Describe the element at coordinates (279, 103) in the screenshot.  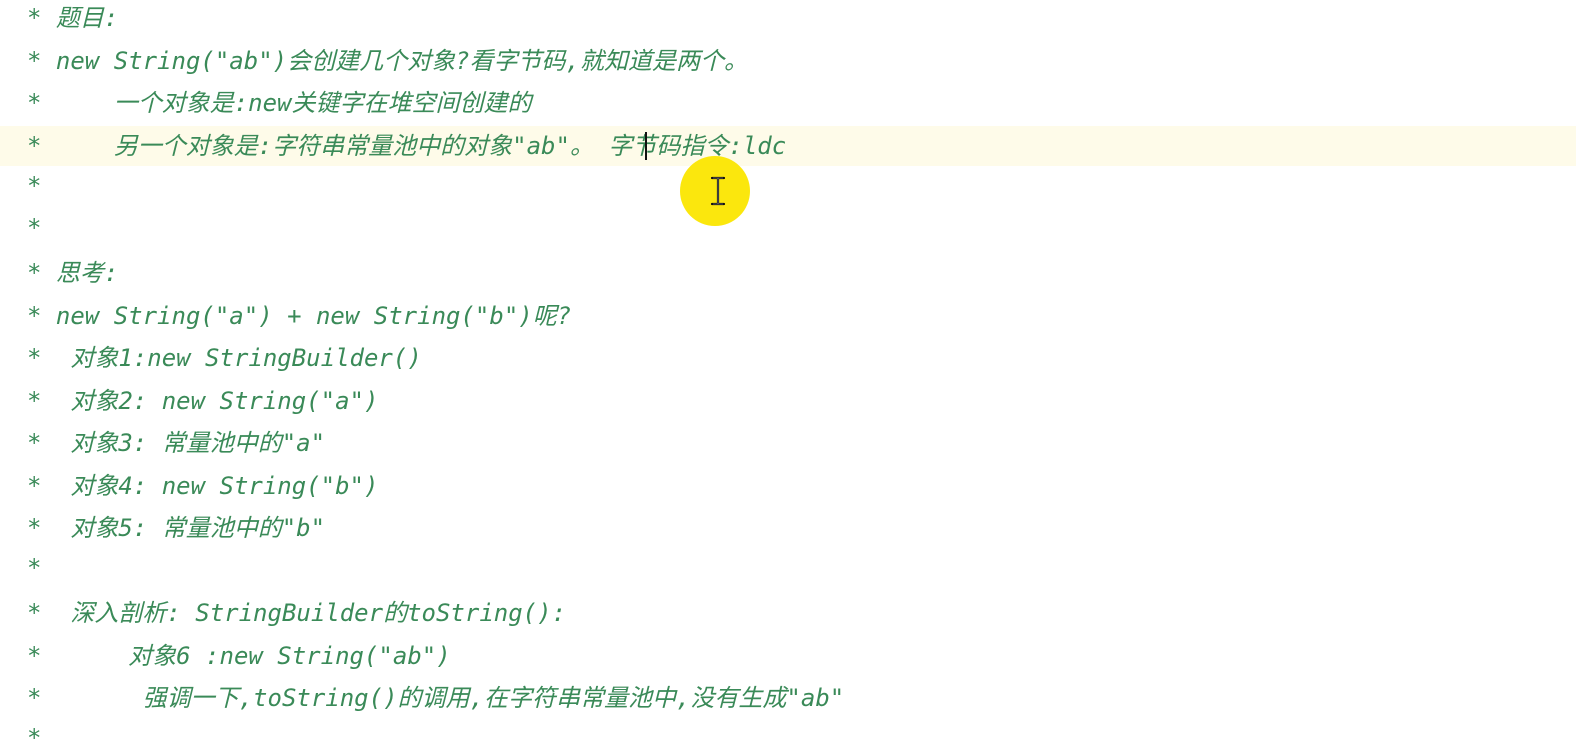
I see `code-line-text: * 一个对象是:new关键字在堆空间创建的` at that location.